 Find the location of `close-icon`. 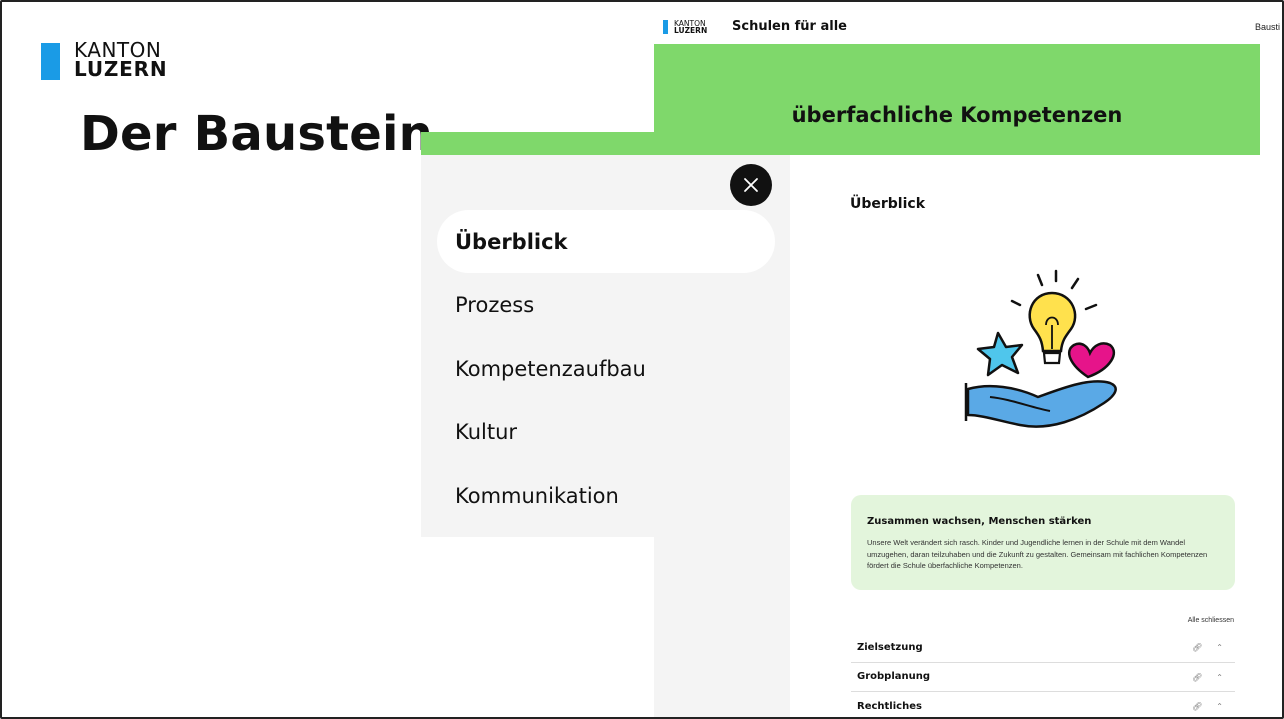

close-icon is located at coordinates (751, 185).